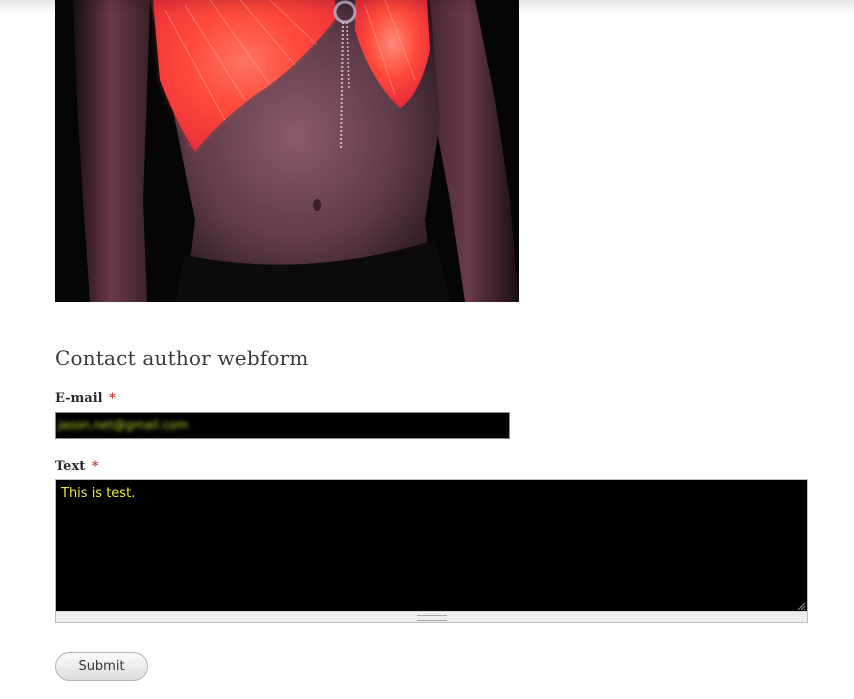 Image resolution: width=854 pixels, height=699 pixels. I want to click on text-label: Text *, so click(77, 466).